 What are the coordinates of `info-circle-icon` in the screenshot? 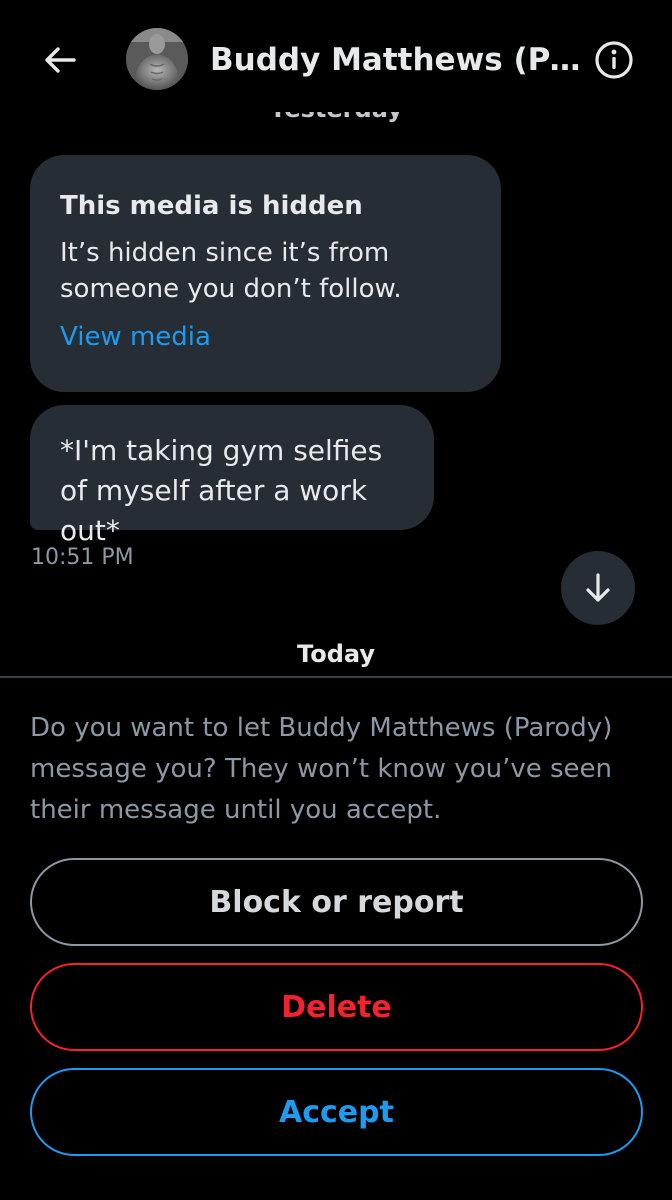 It's located at (614, 60).